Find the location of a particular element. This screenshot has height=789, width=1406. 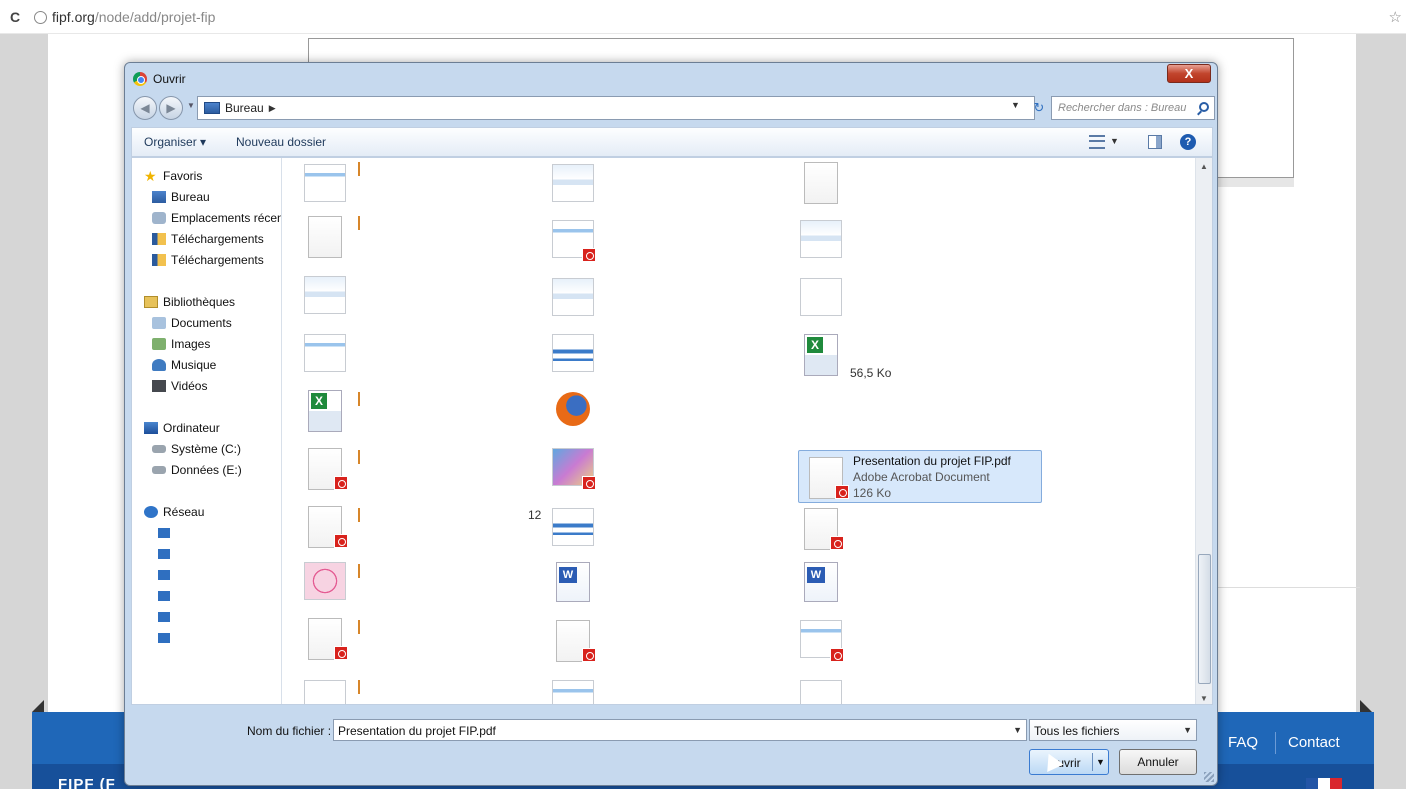

file-thumbnail is located at coordinates (821, 297).